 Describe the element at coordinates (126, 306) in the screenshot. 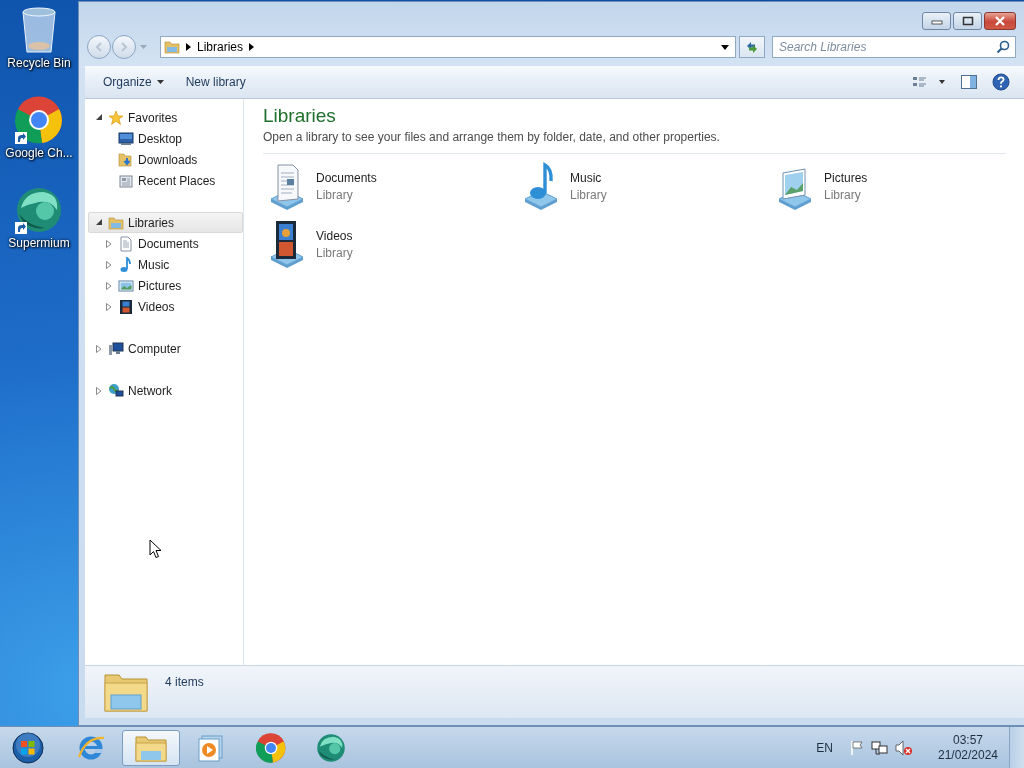

I see `film-strip-icon` at that location.